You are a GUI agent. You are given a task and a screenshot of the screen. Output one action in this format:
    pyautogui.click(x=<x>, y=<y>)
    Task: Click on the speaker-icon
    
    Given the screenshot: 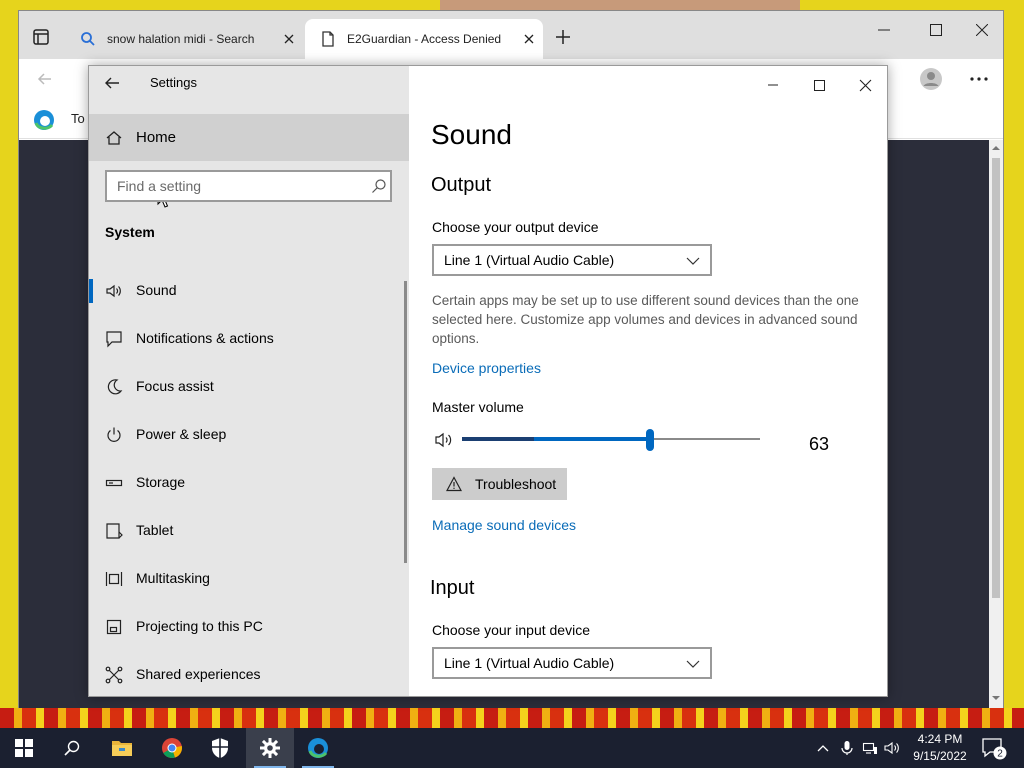 What is the action you would take?
    pyautogui.click(x=114, y=291)
    